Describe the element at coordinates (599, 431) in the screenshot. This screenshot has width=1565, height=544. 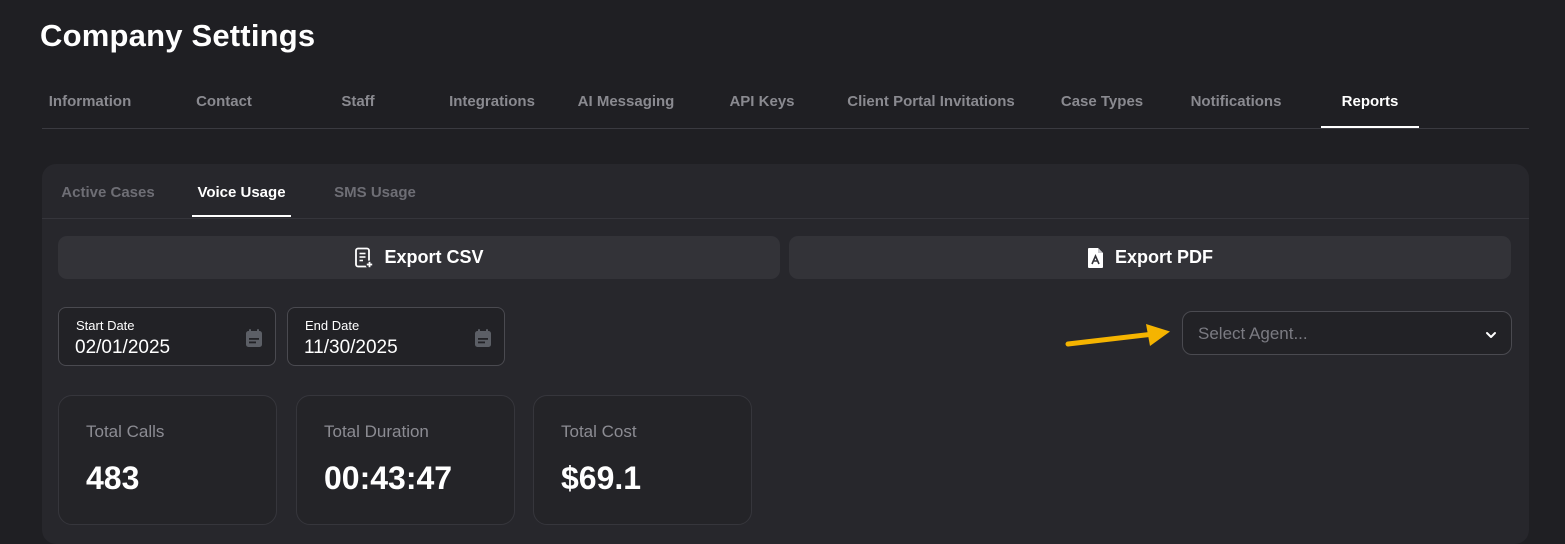
I see `stat-label: Total Cost` at that location.